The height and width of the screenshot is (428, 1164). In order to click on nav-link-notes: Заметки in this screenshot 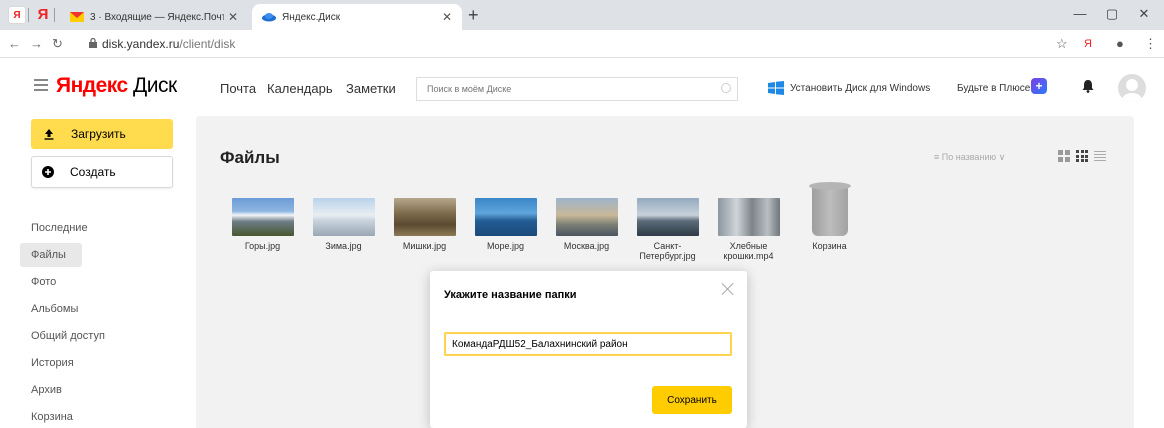, I will do `click(371, 88)`.